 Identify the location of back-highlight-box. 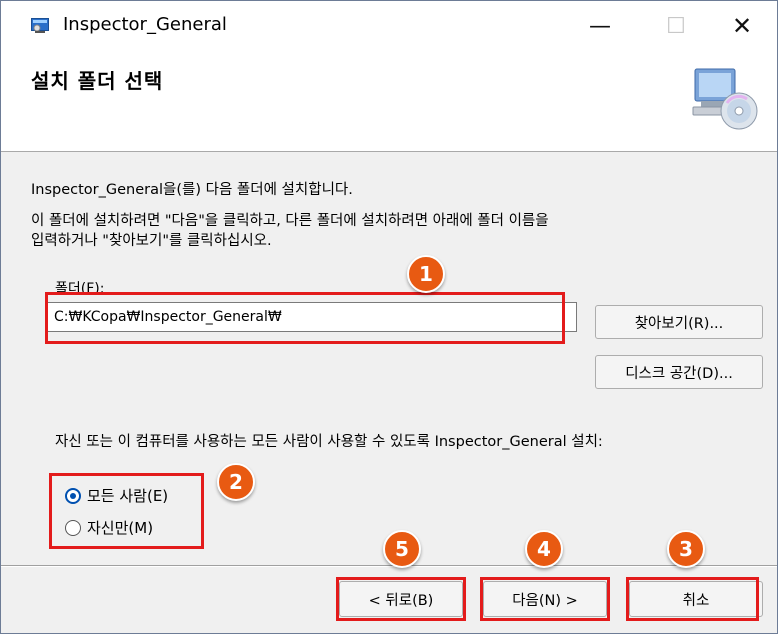
(401, 599).